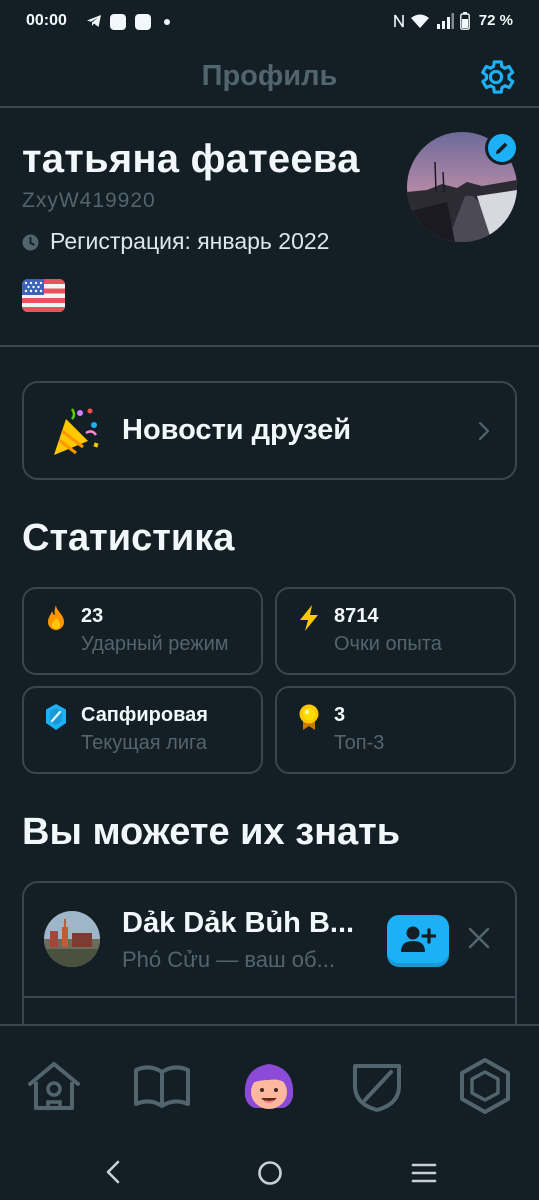 Image resolution: width=539 pixels, height=1200 pixels. What do you see at coordinates (114, 1172) in the screenshot?
I see `back-icon` at bounding box center [114, 1172].